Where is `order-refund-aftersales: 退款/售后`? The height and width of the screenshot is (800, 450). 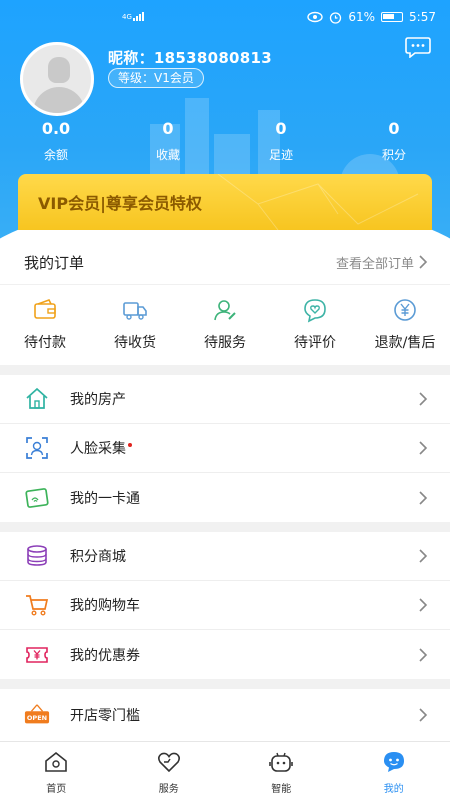
order-refund-aftersales: 退款/售后 is located at coordinates (405, 326).